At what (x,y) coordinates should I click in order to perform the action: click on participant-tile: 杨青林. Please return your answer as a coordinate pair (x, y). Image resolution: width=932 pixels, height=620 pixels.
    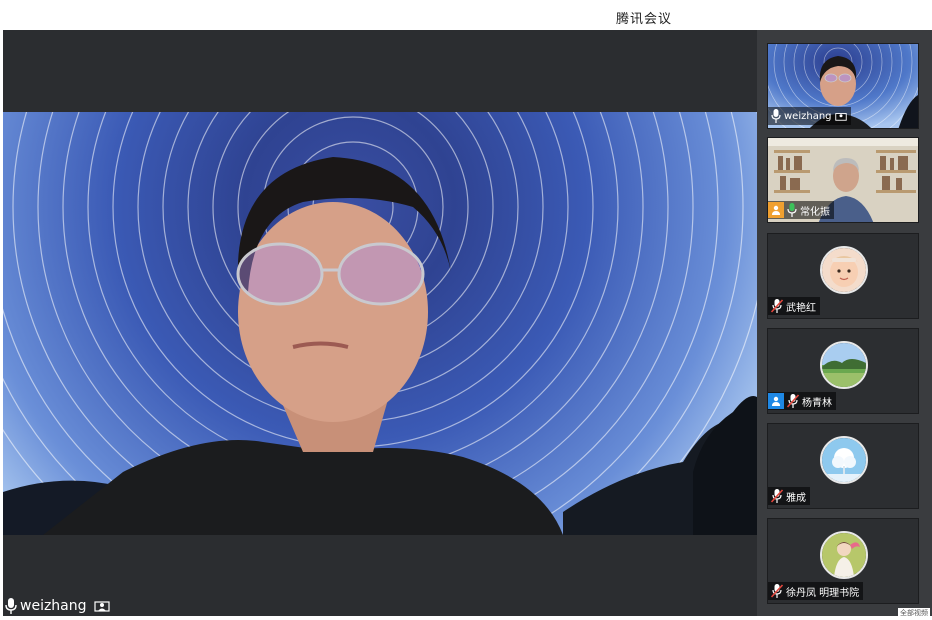
    Looking at the image, I should click on (843, 371).